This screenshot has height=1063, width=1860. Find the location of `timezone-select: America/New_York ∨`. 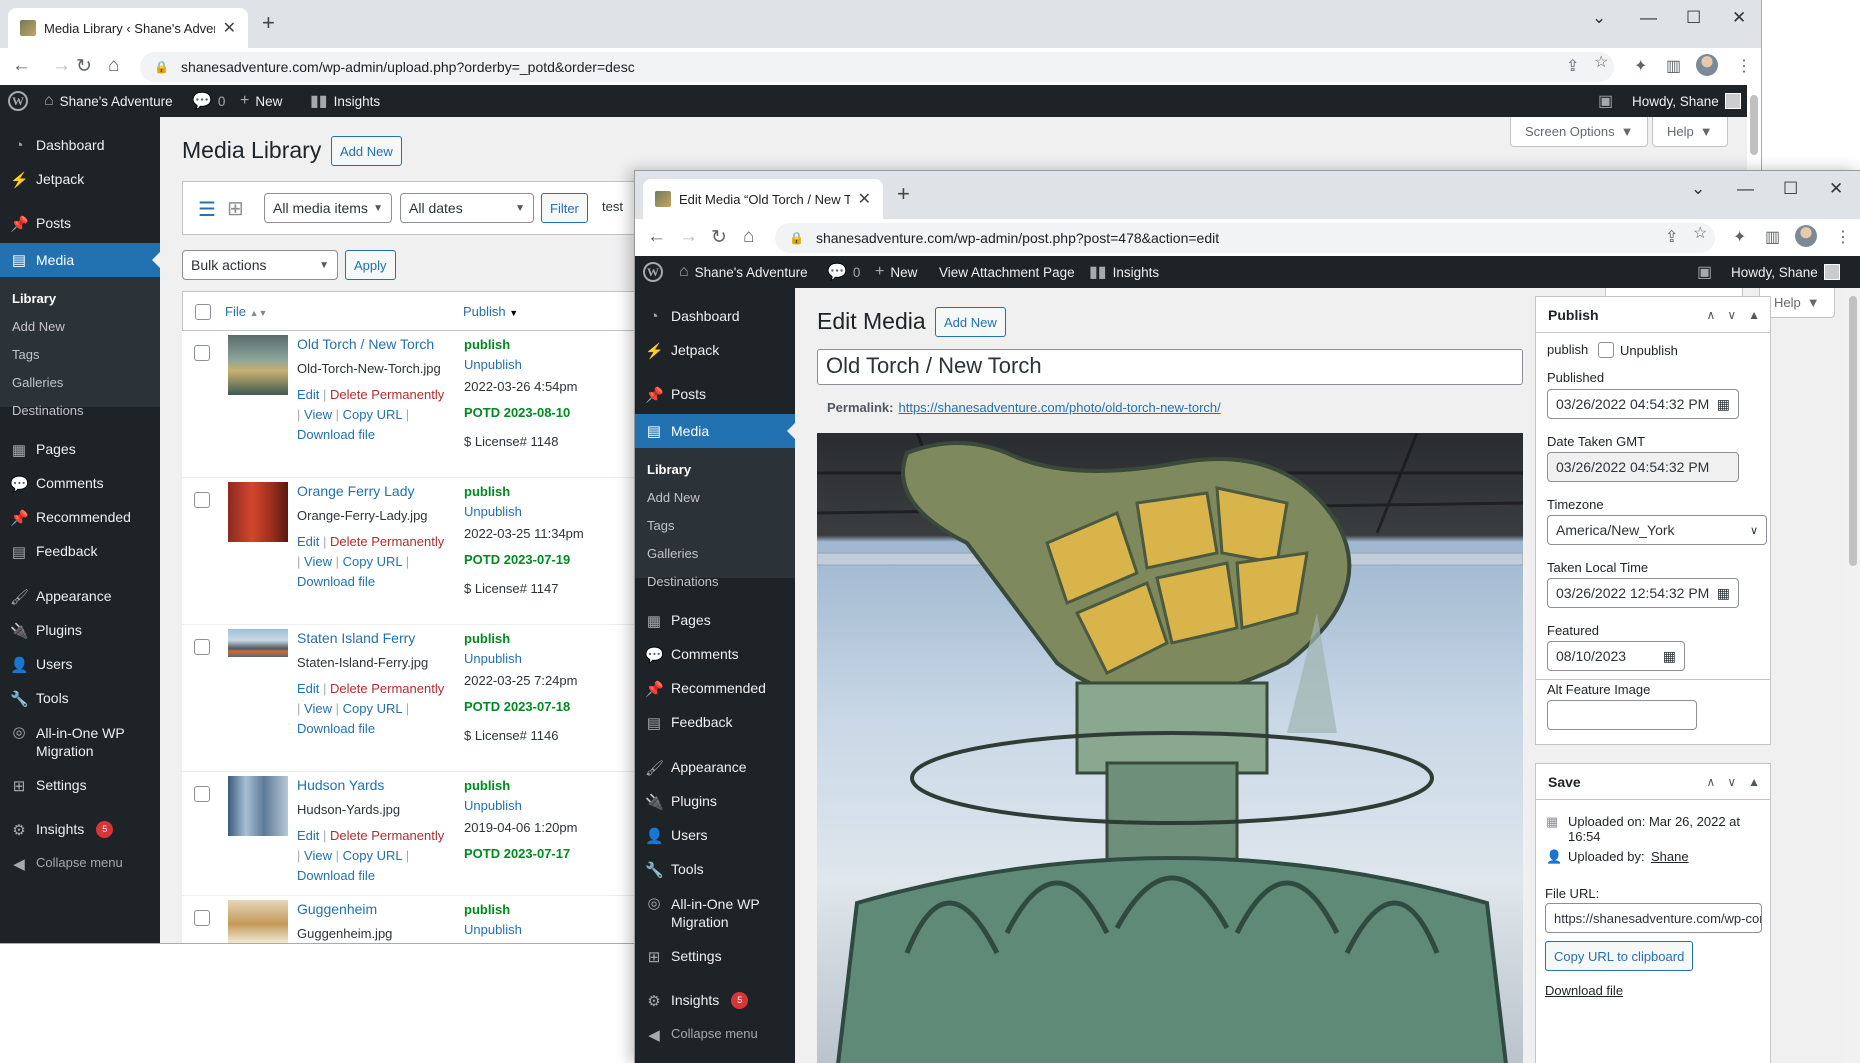

timezone-select: America/New_York ∨ is located at coordinates (1657, 530).